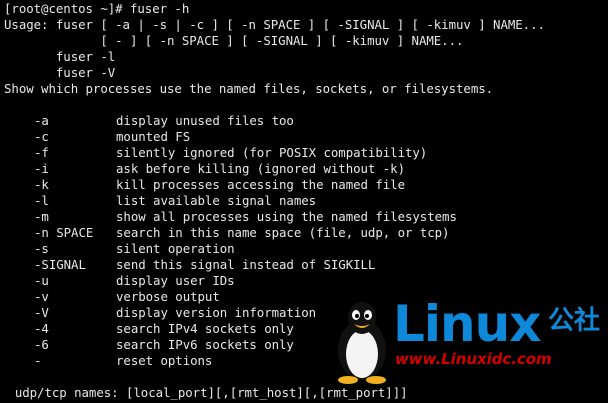 The image size is (608, 403). What do you see at coordinates (246, 264) in the screenshot?
I see `option-desc: send this signal instead of SIGKILL` at bounding box center [246, 264].